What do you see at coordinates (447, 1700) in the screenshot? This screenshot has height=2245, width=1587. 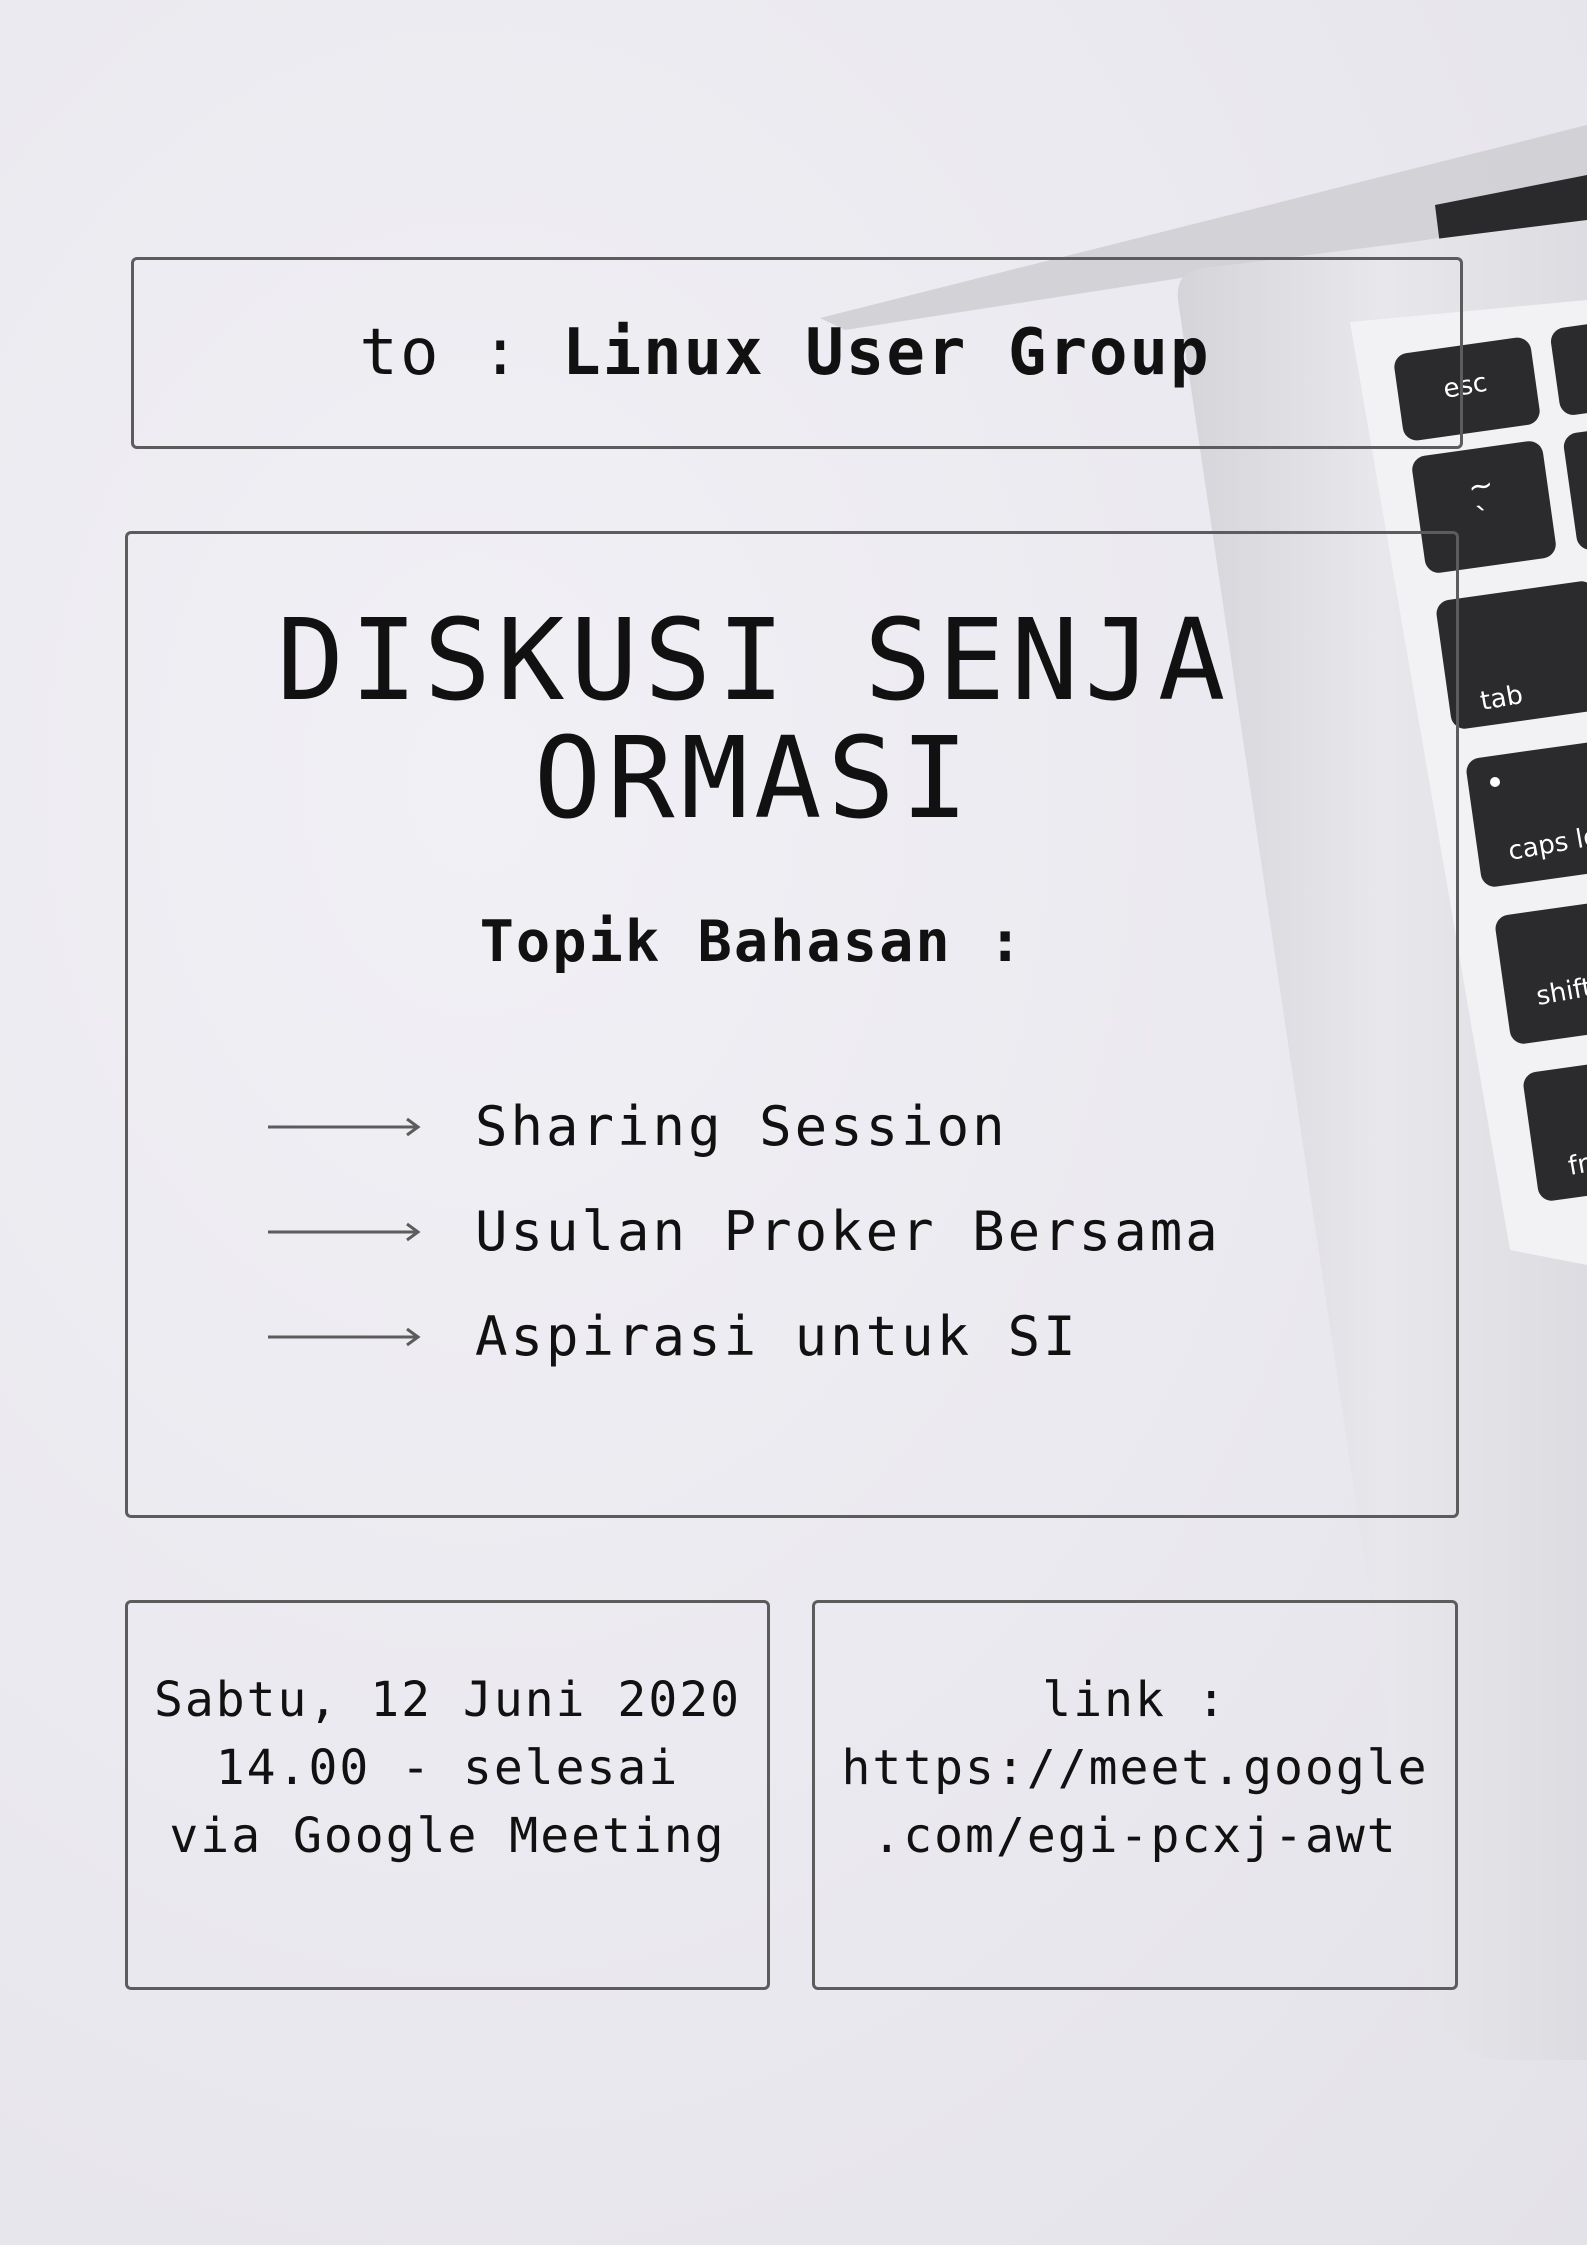 I see `event-date: Sabtu, 12 Juni 2020` at bounding box center [447, 1700].